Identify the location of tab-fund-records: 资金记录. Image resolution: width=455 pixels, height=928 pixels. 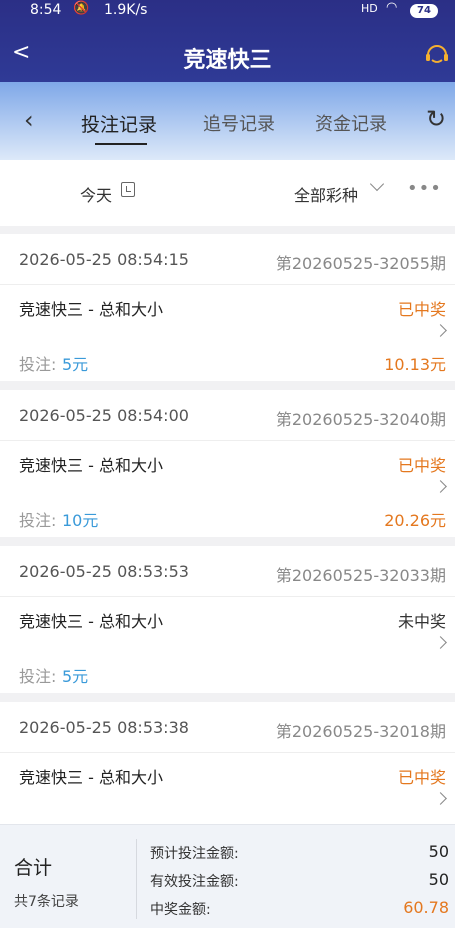
(351, 123).